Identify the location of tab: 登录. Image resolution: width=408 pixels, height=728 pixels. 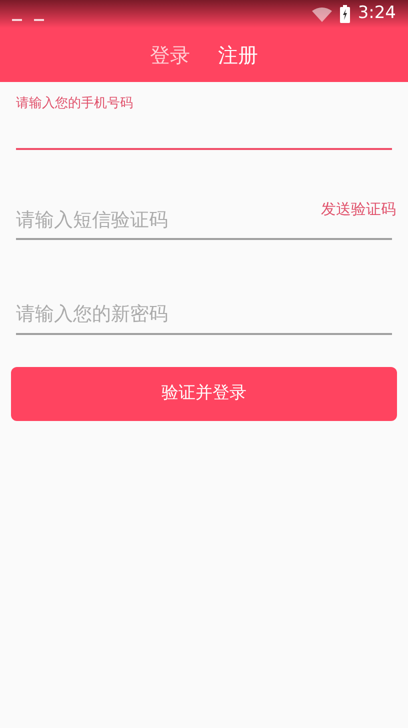
(170, 55).